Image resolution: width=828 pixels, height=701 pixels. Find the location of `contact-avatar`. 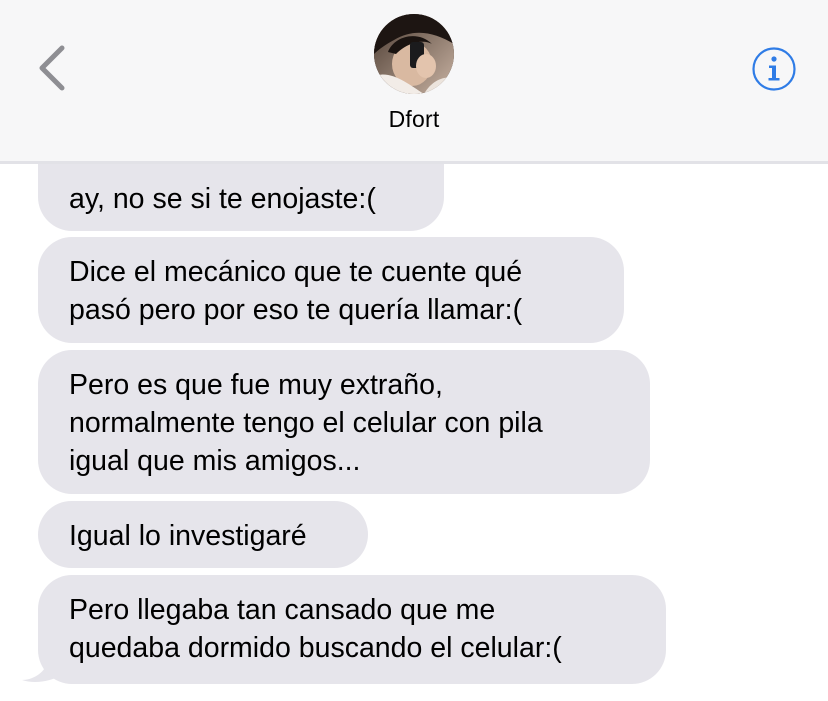

contact-avatar is located at coordinates (414, 54).